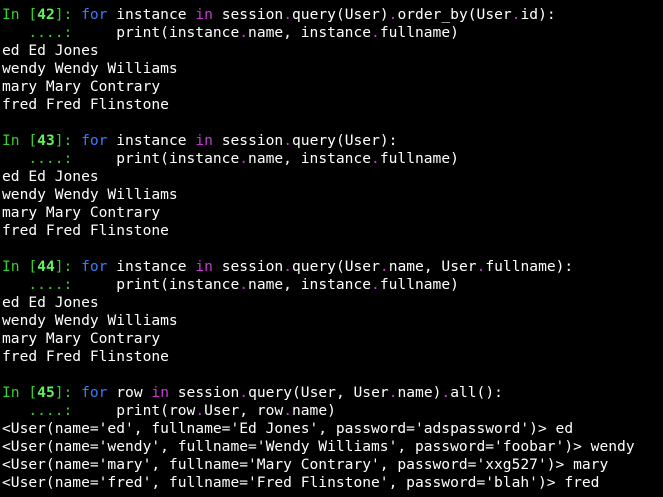 The image size is (663, 497). I want to click on prompt-number: 45, so click(46, 392).